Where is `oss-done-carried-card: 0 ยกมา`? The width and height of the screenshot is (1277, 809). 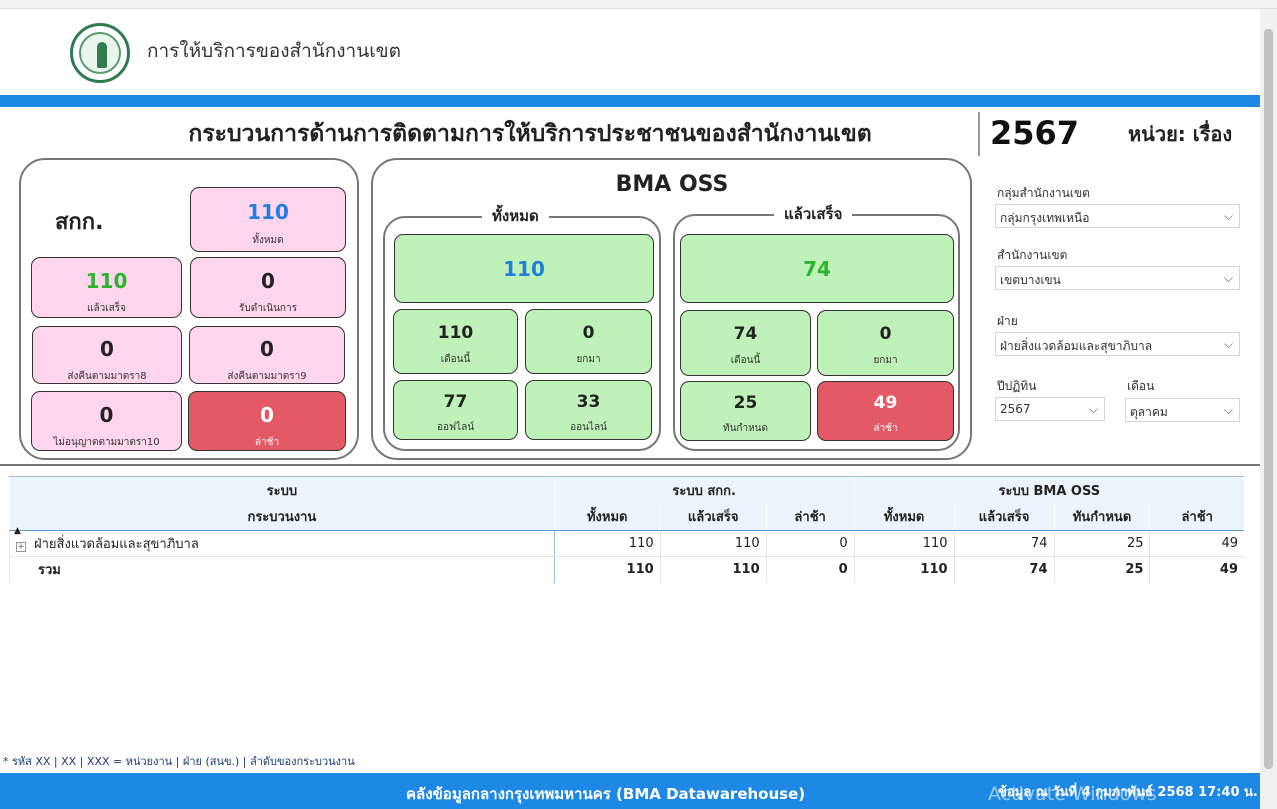
oss-done-carried-card: 0 ยกมา is located at coordinates (885, 343).